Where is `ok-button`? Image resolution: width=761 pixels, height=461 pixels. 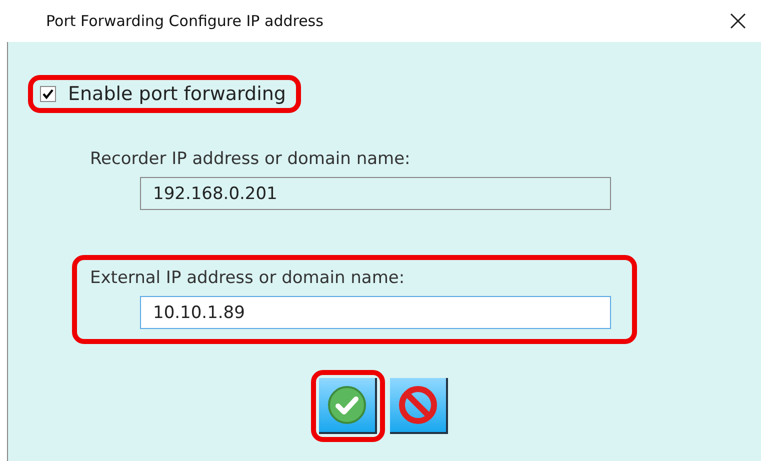 ok-button is located at coordinates (347, 406).